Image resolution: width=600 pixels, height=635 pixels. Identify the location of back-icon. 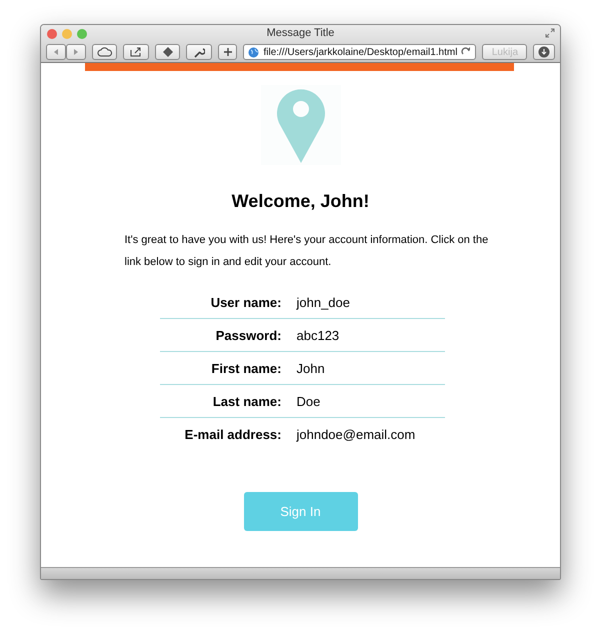
(56, 52).